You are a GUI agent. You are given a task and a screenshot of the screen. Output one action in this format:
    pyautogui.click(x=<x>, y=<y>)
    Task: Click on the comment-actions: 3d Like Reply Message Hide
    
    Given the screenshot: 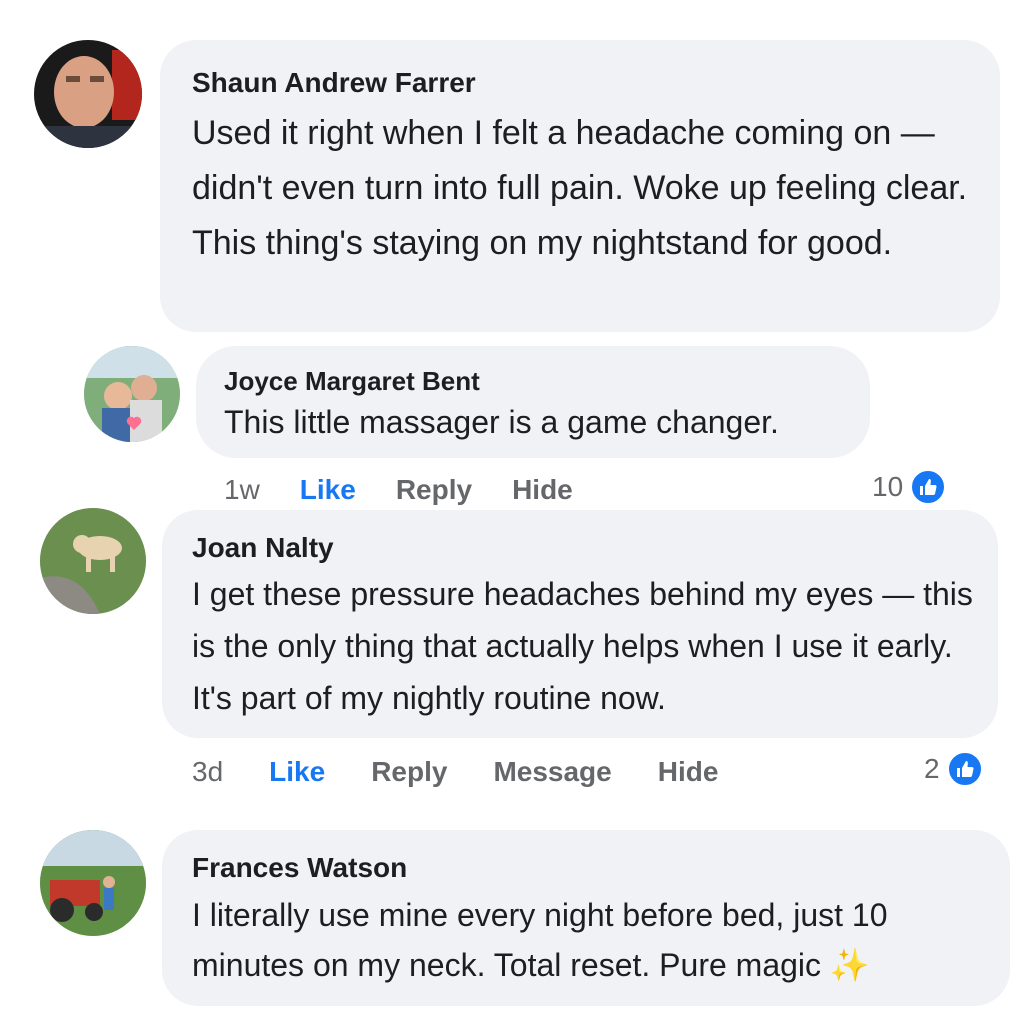 What is the action you would take?
    pyautogui.click(x=455, y=772)
    